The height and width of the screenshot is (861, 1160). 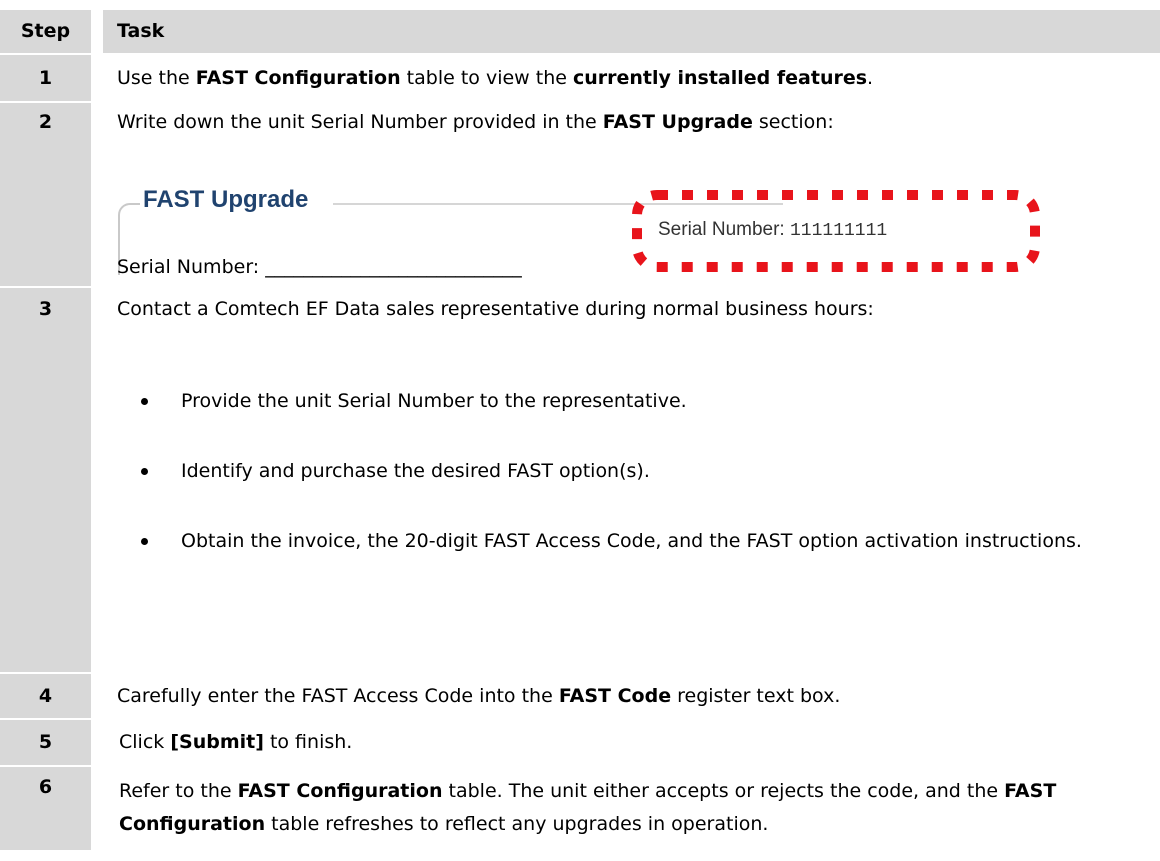 I want to click on step-number: 4, so click(x=45, y=696).